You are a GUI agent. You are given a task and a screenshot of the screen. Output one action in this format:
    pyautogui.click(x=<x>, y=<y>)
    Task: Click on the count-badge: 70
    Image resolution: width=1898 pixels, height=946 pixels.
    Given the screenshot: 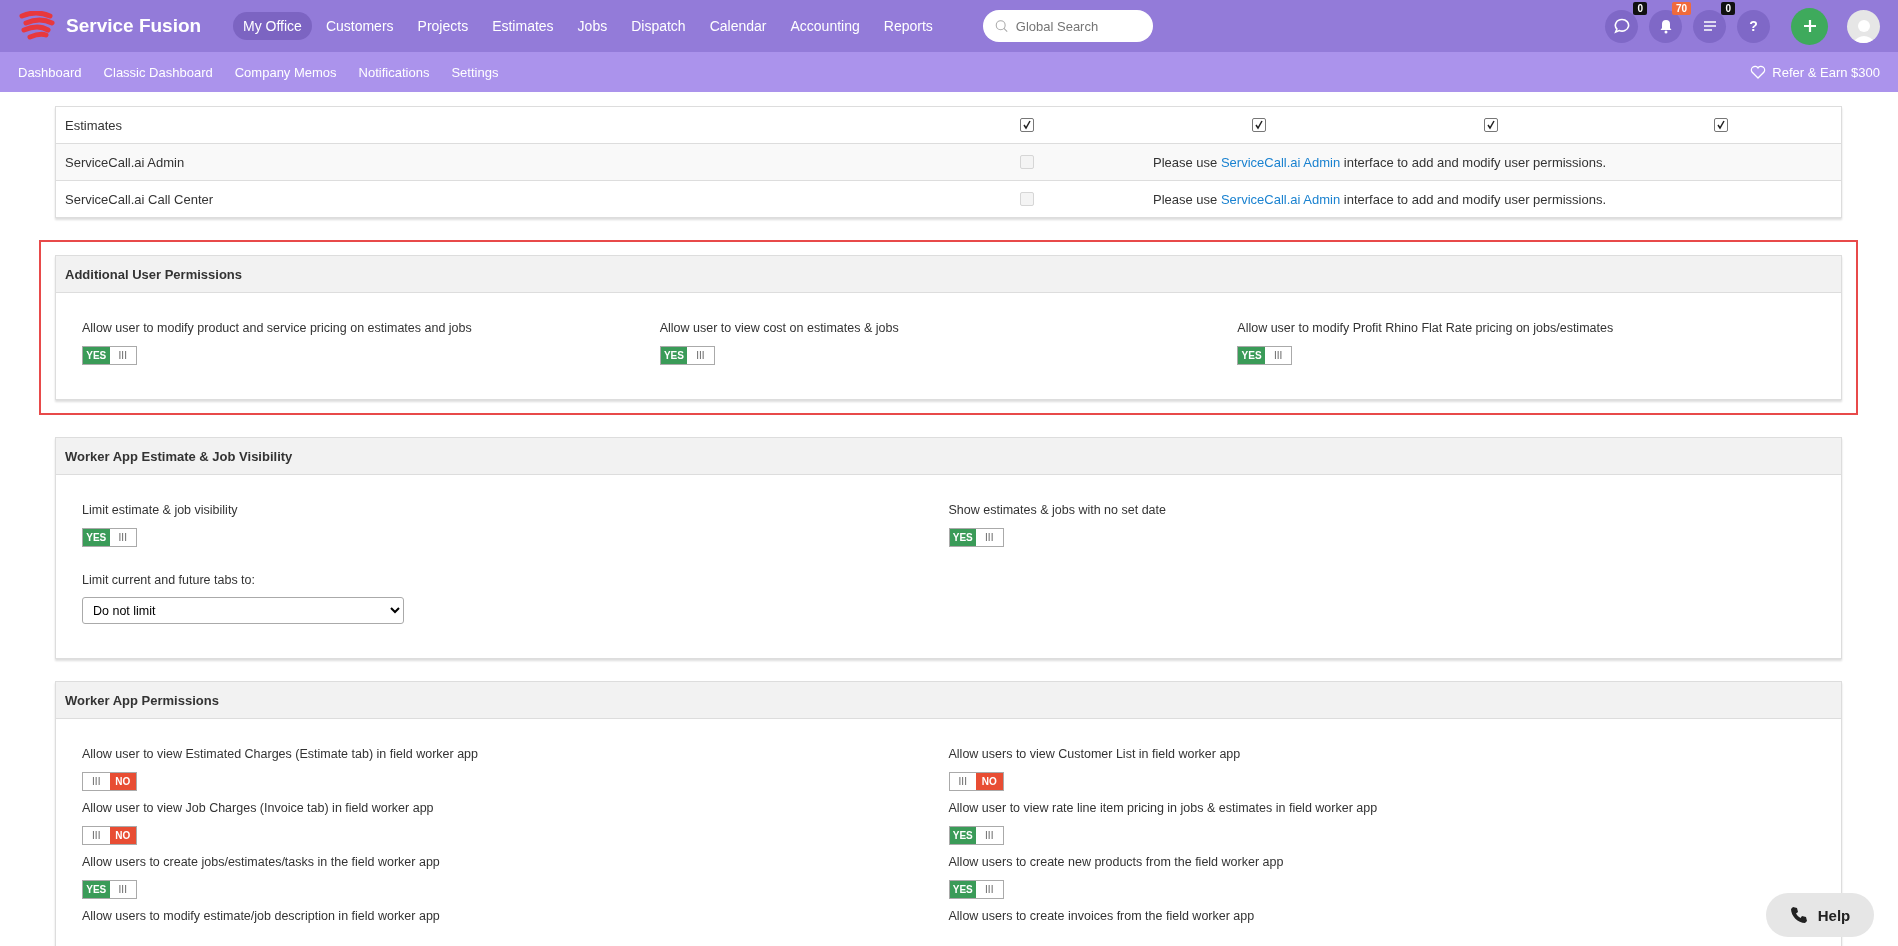 What is the action you would take?
    pyautogui.click(x=1681, y=8)
    